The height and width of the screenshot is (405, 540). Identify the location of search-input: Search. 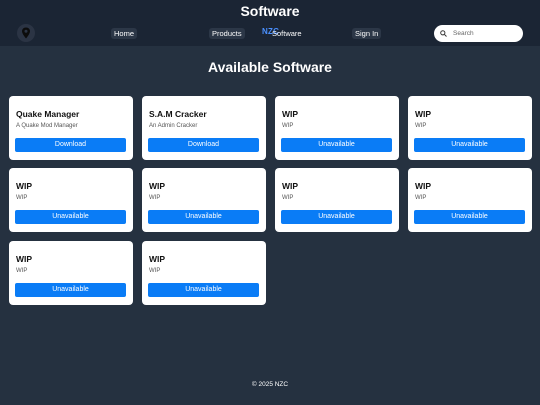
(478, 33).